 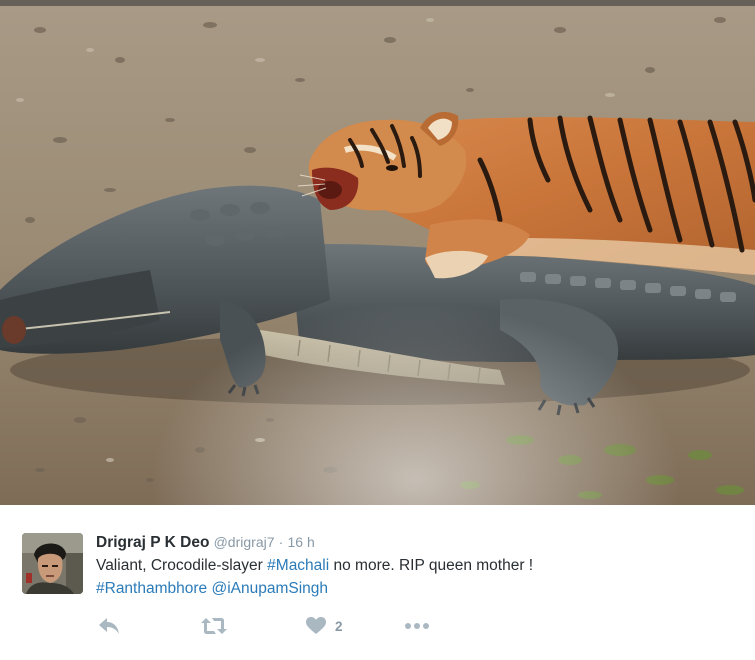 What do you see at coordinates (152, 542) in the screenshot?
I see `author-name: Drigraj P K Deo` at bounding box center [152, 542].